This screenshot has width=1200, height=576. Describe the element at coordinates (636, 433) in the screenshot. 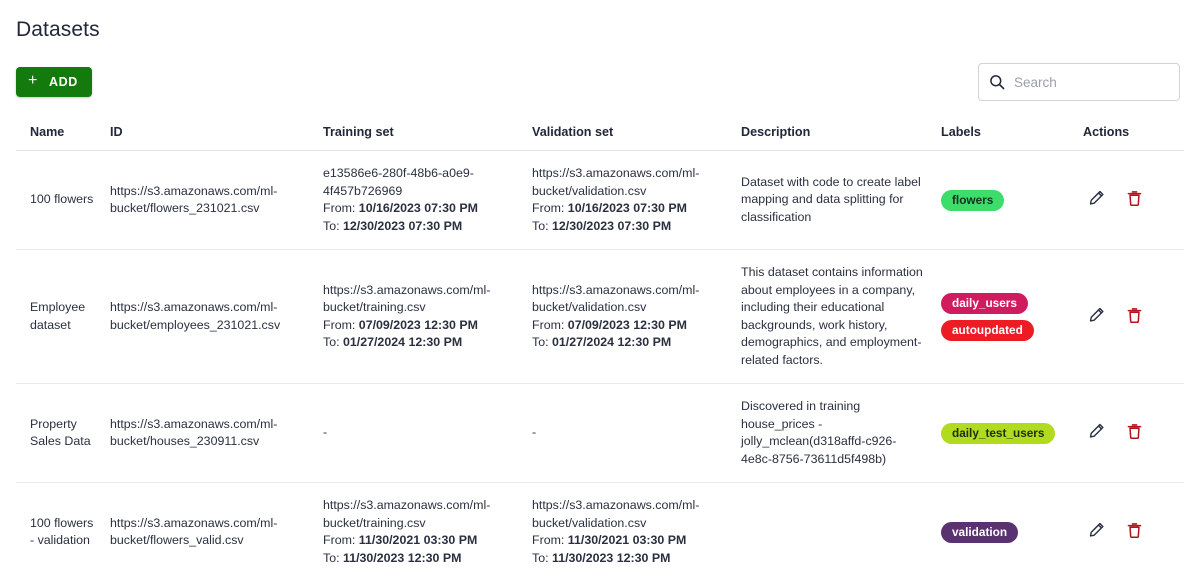

I see `cell-validation-set: -` at that location.